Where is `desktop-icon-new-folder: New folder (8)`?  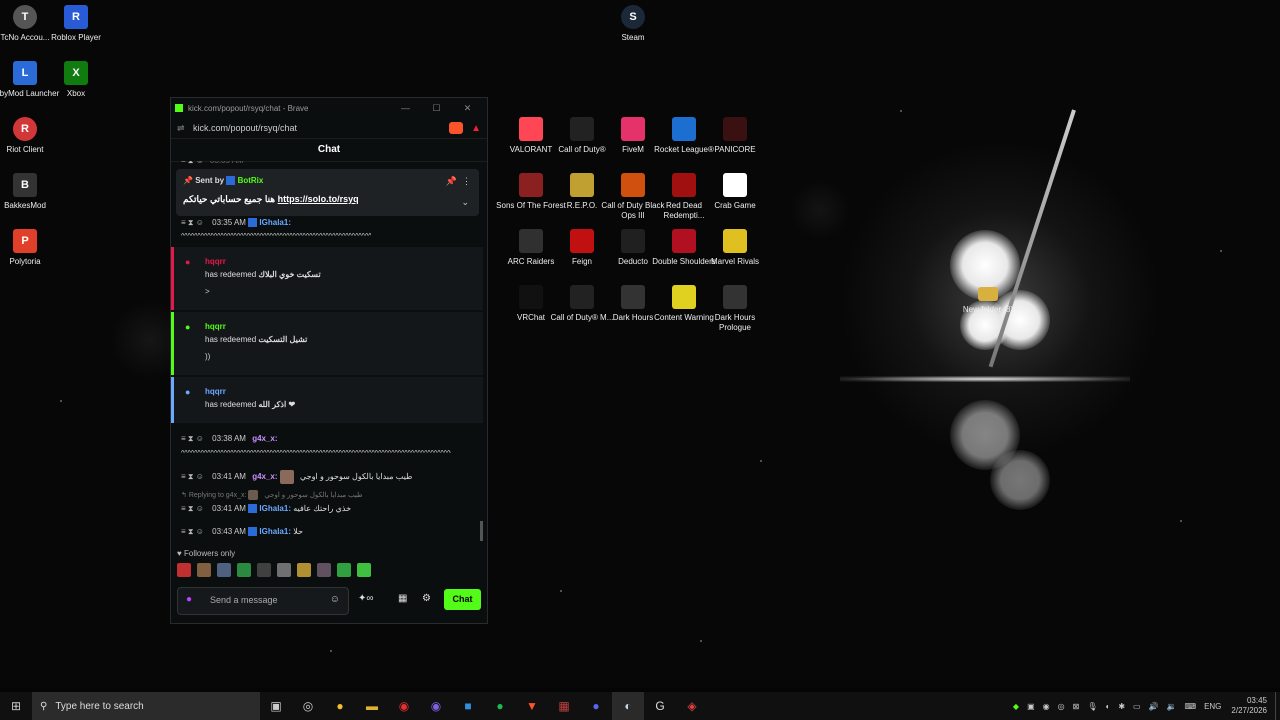 desktop-icon-new-folder: New folder (8) is located at coordinates (988, 299).